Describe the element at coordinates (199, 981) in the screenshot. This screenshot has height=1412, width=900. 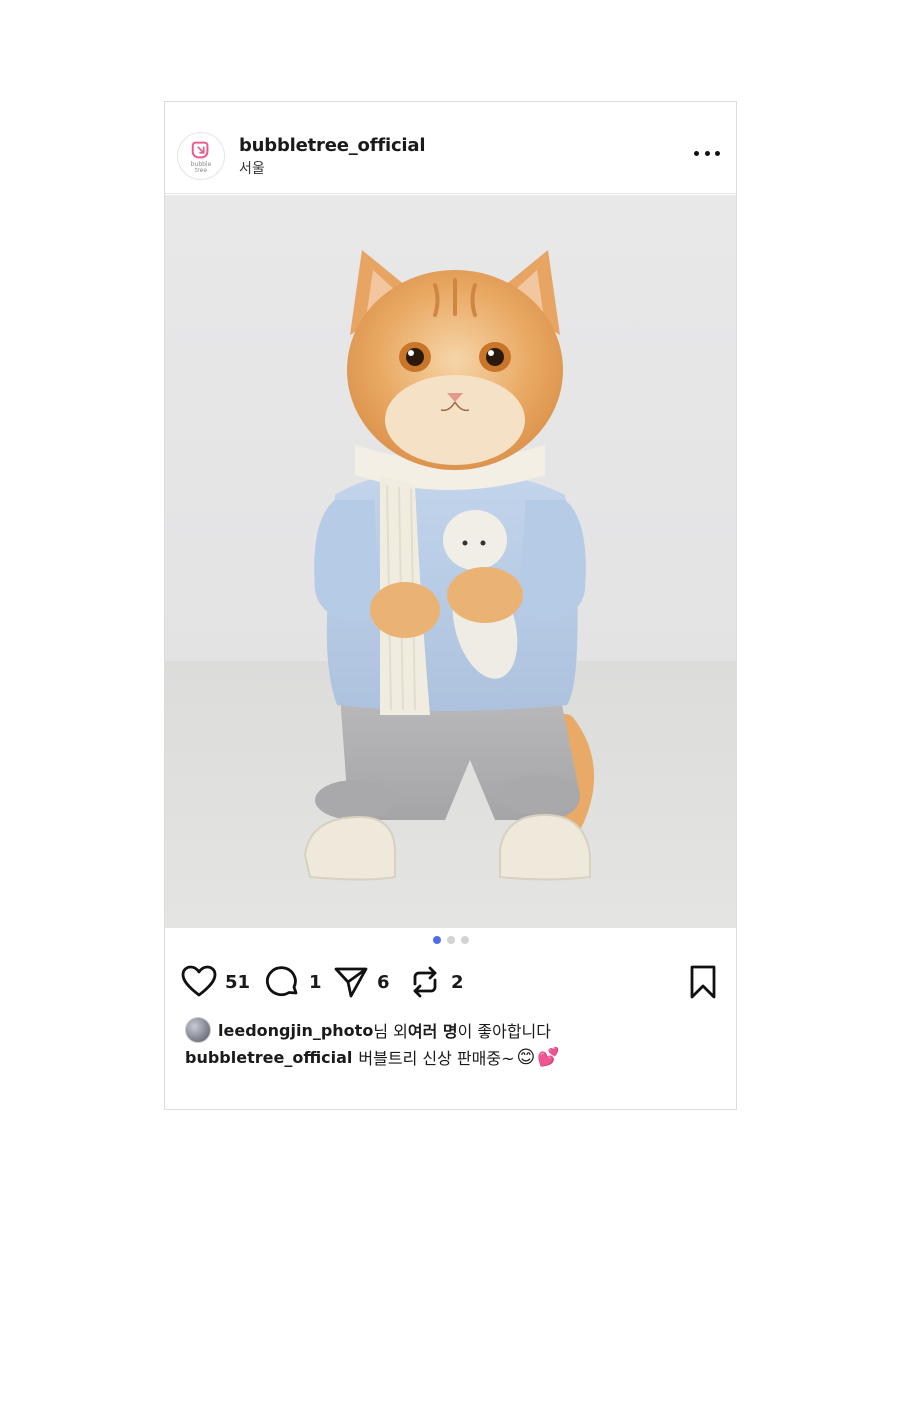
I see `heart-icon` at that location.